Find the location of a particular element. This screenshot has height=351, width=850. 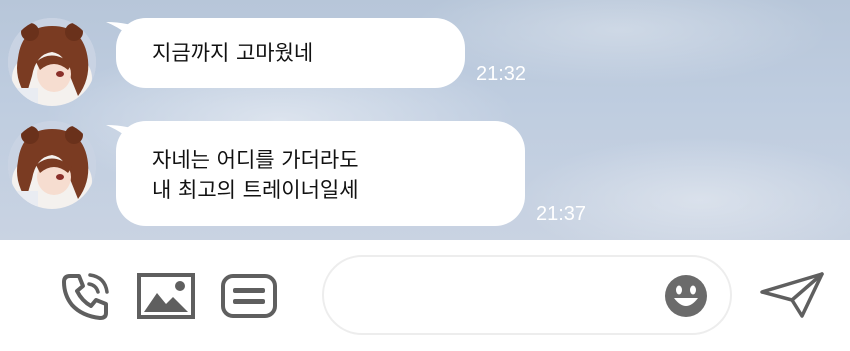

message-template-icon is located at coordinates (249, 298).